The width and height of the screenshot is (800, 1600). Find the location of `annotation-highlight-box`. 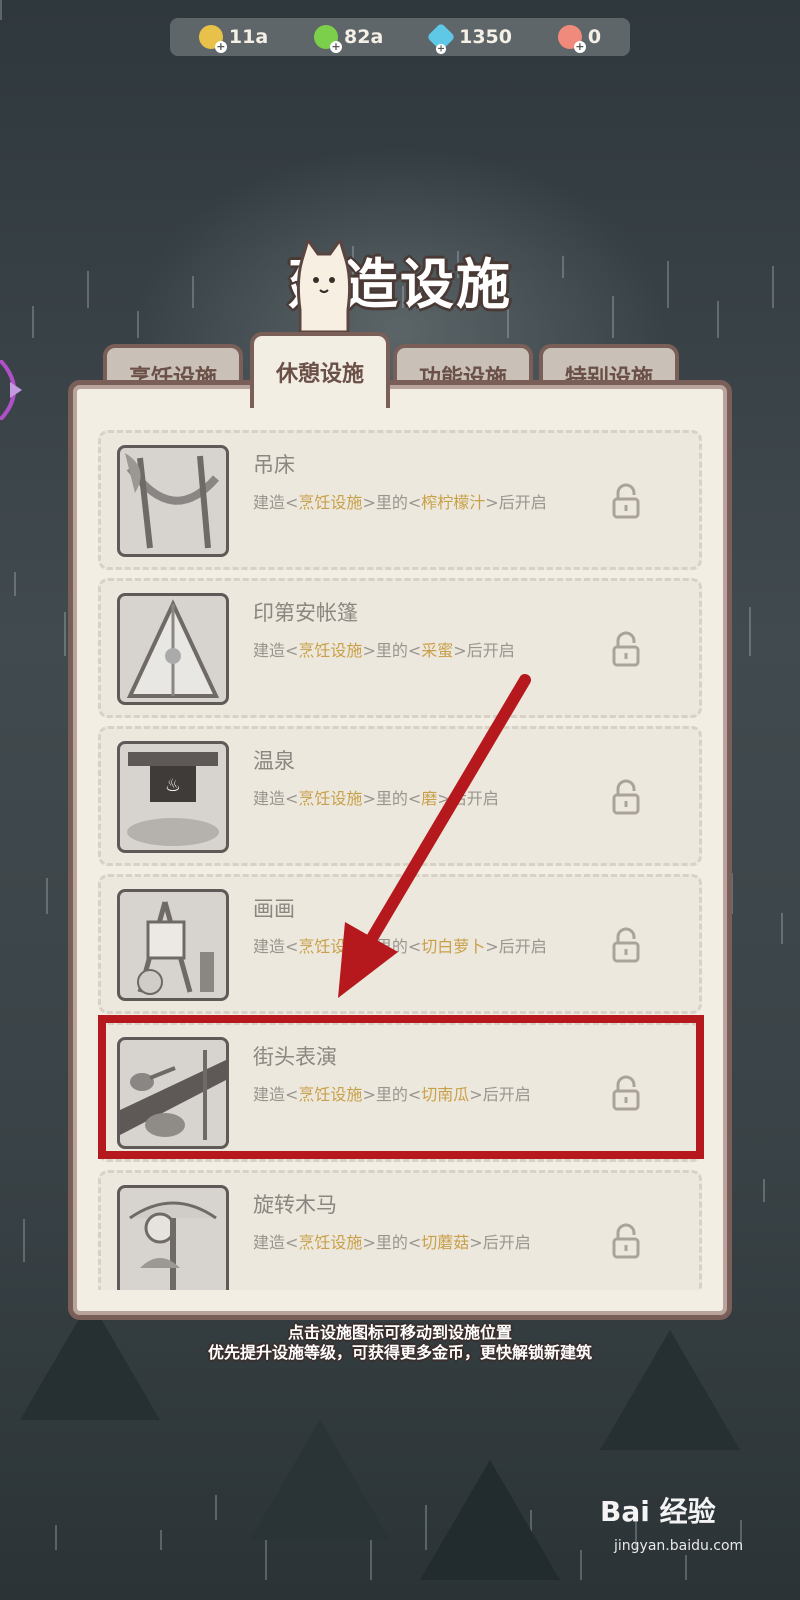

annotation-highlight-box is located at coordinates (401, 1087).